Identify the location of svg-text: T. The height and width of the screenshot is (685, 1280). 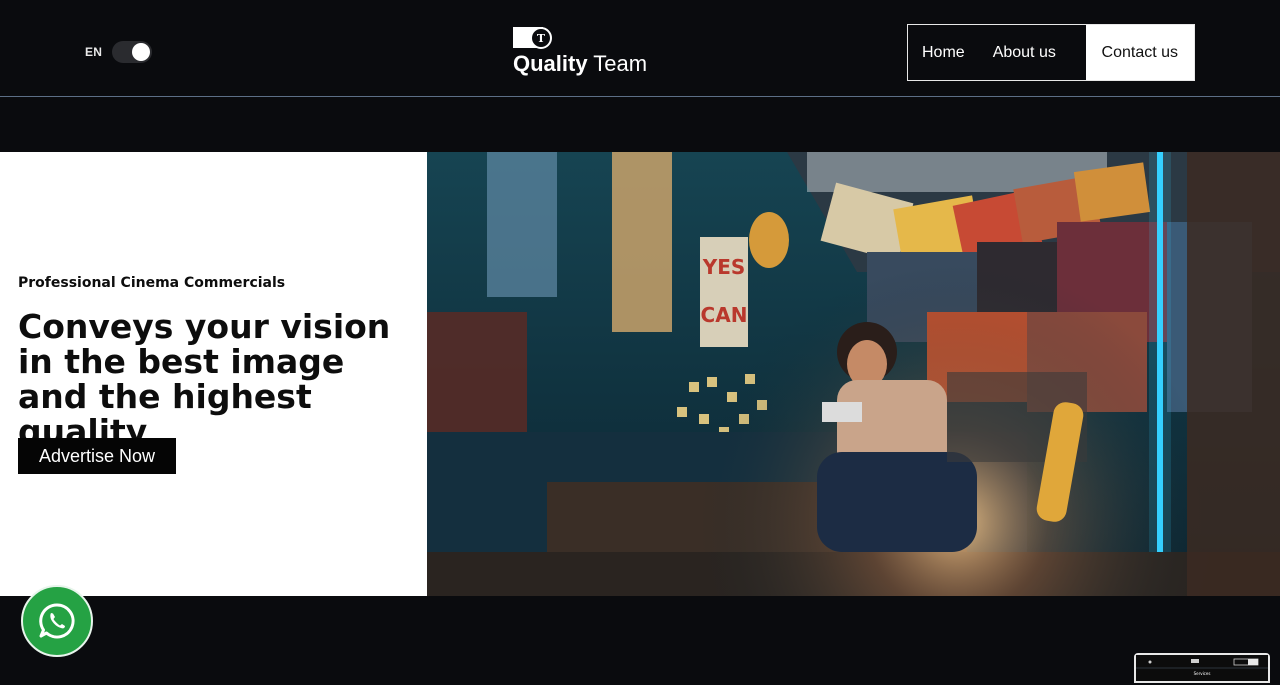
(541, 38).